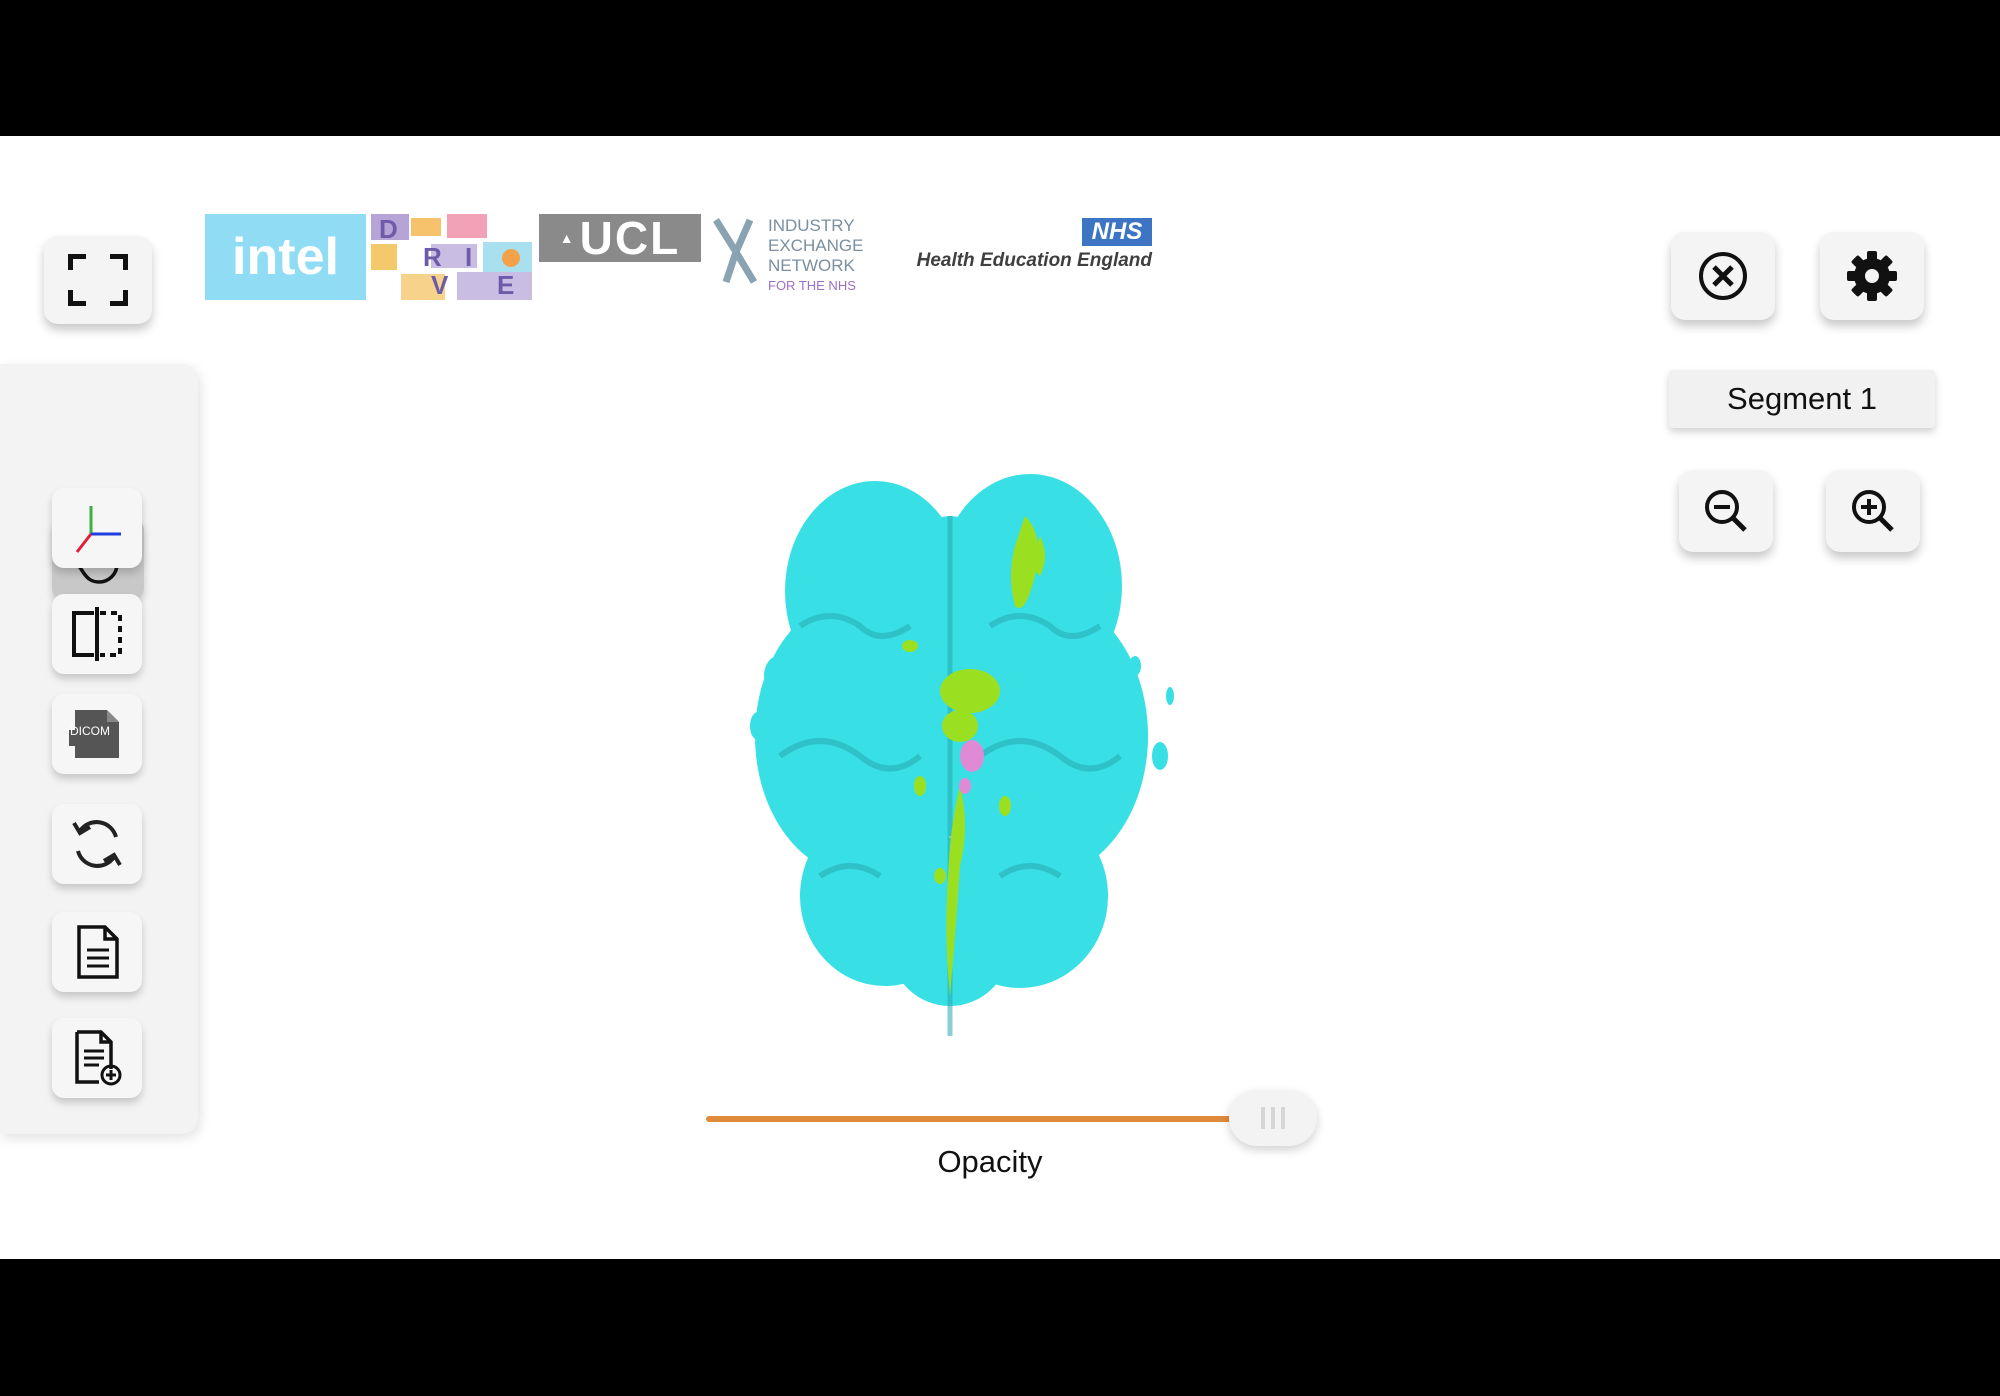 The height and width of the screenshot is (1396, 2000). I want to click on brain-3d-render, so click(1010, 746).